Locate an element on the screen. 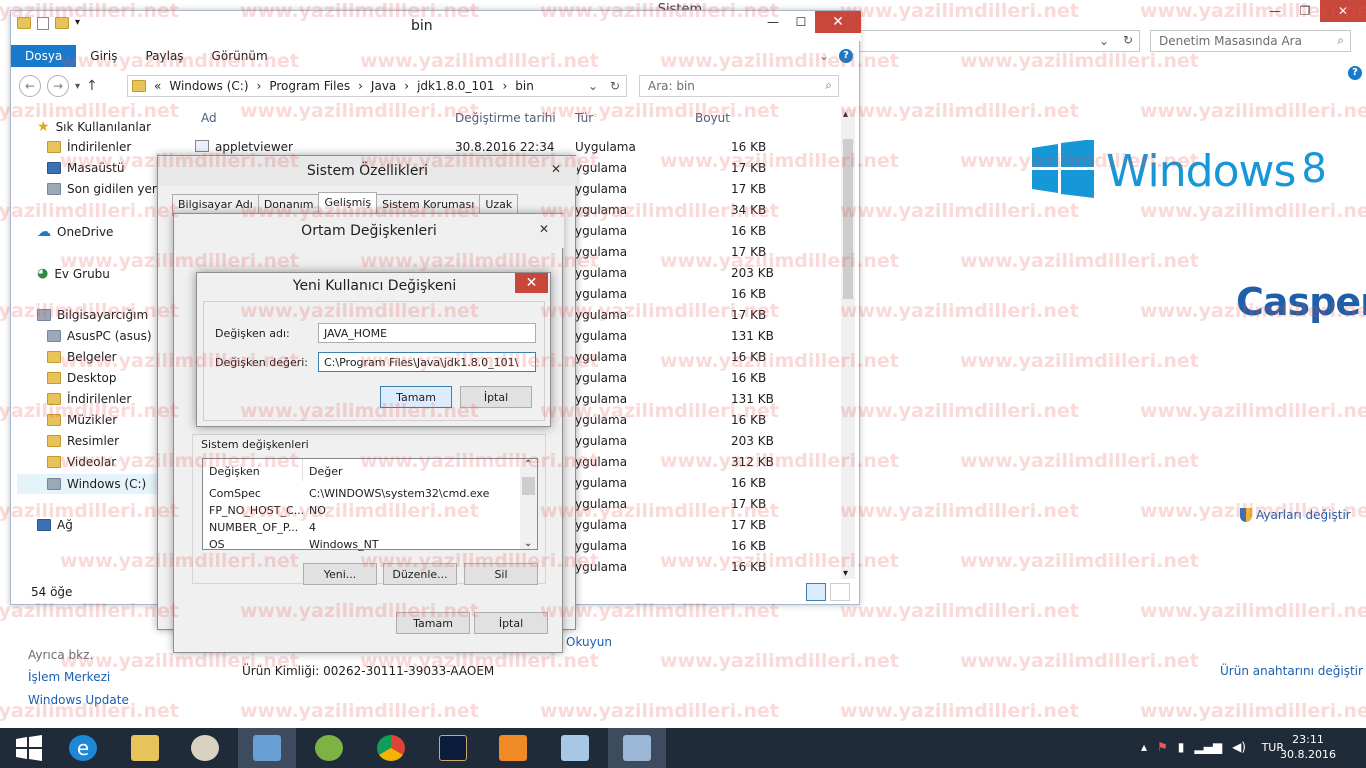 Image resolution: width=1366 pixels, height=768 pixels. taskbar-chrome is located at coordinates (391, 748).